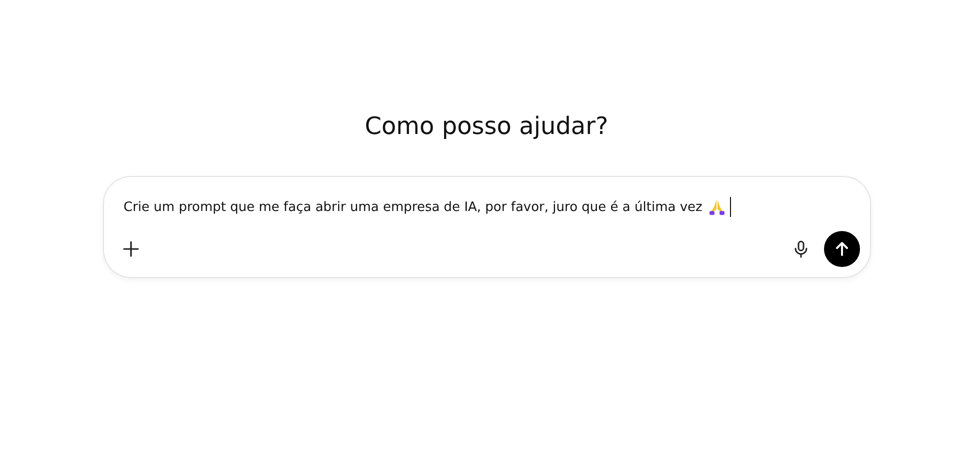  Describe the element at coordinates (842, 249) in the screenshot. I see `send-button` at that location.